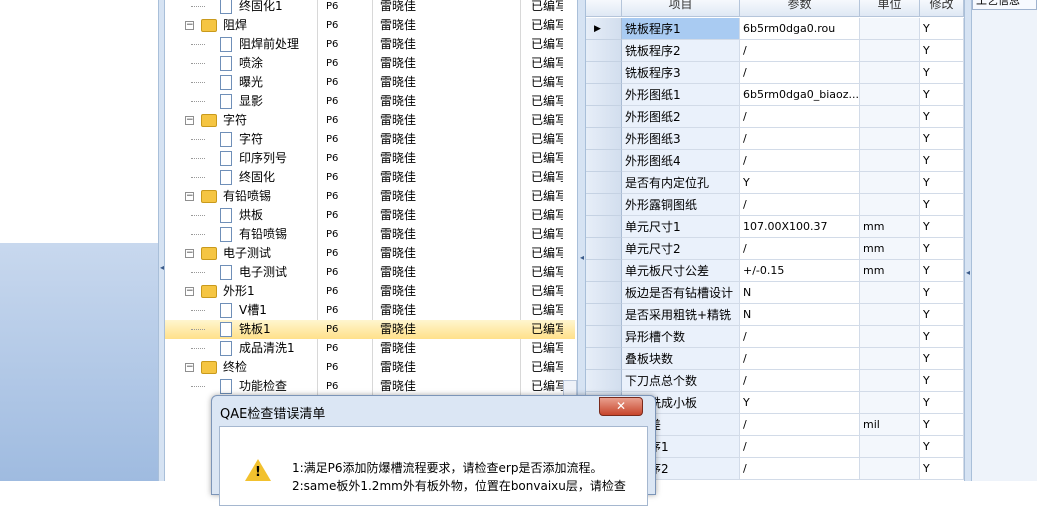 Image resolution: width=1037 pixels, height=506 pixels. Describe the element at coordinates (681, 183) in the screenshot. I see `param-name-cell: 是否有内定位孔` at that location.